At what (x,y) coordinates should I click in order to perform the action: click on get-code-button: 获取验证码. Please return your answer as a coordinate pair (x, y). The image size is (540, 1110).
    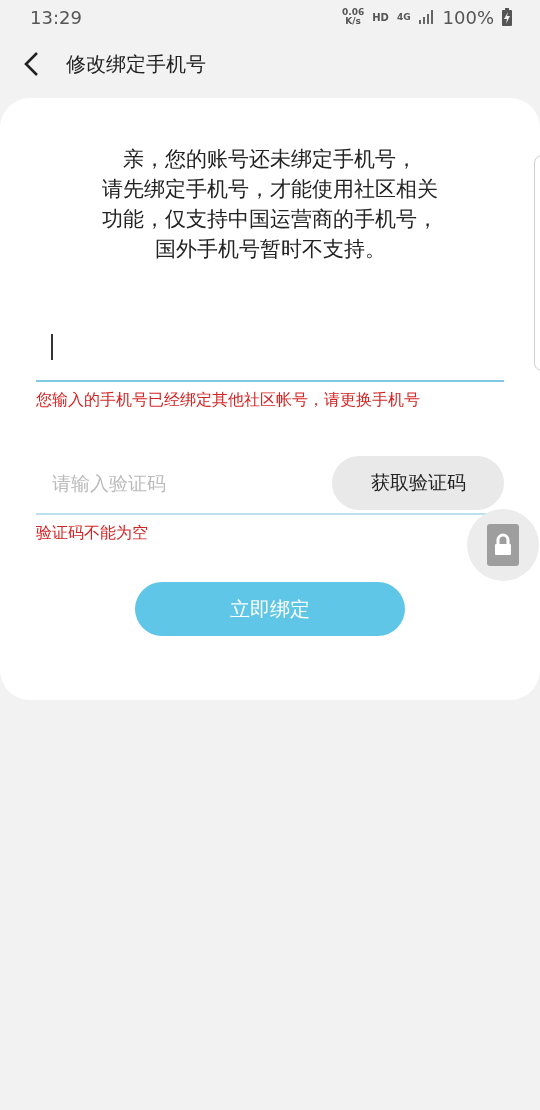
    Looking at the image, I should click on (418, 483).